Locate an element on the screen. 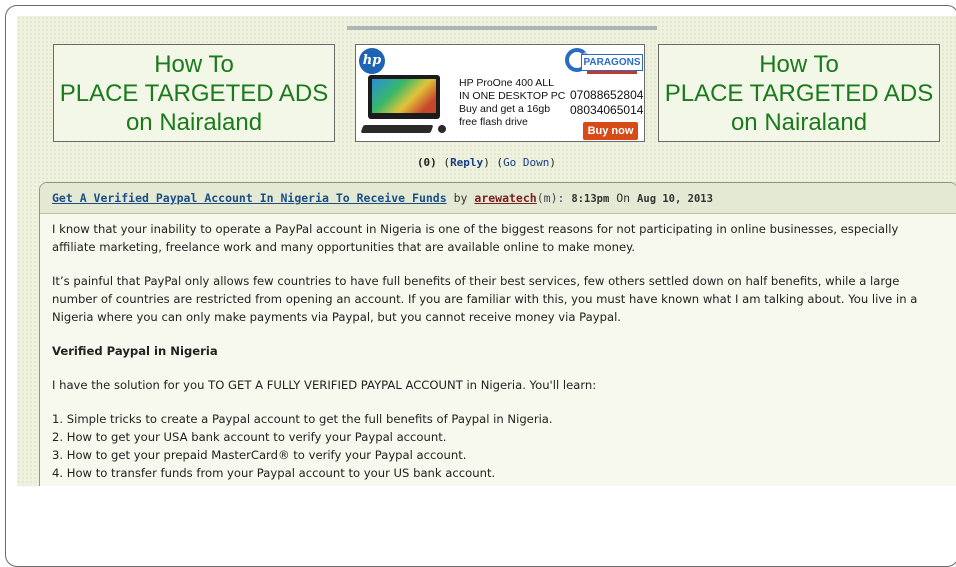 The width and height of the screenshot is (956, 567). ad-place-targeted-right: How To PLACE TARGETED ADS on Nairaland is located at coordinates (799, 93).